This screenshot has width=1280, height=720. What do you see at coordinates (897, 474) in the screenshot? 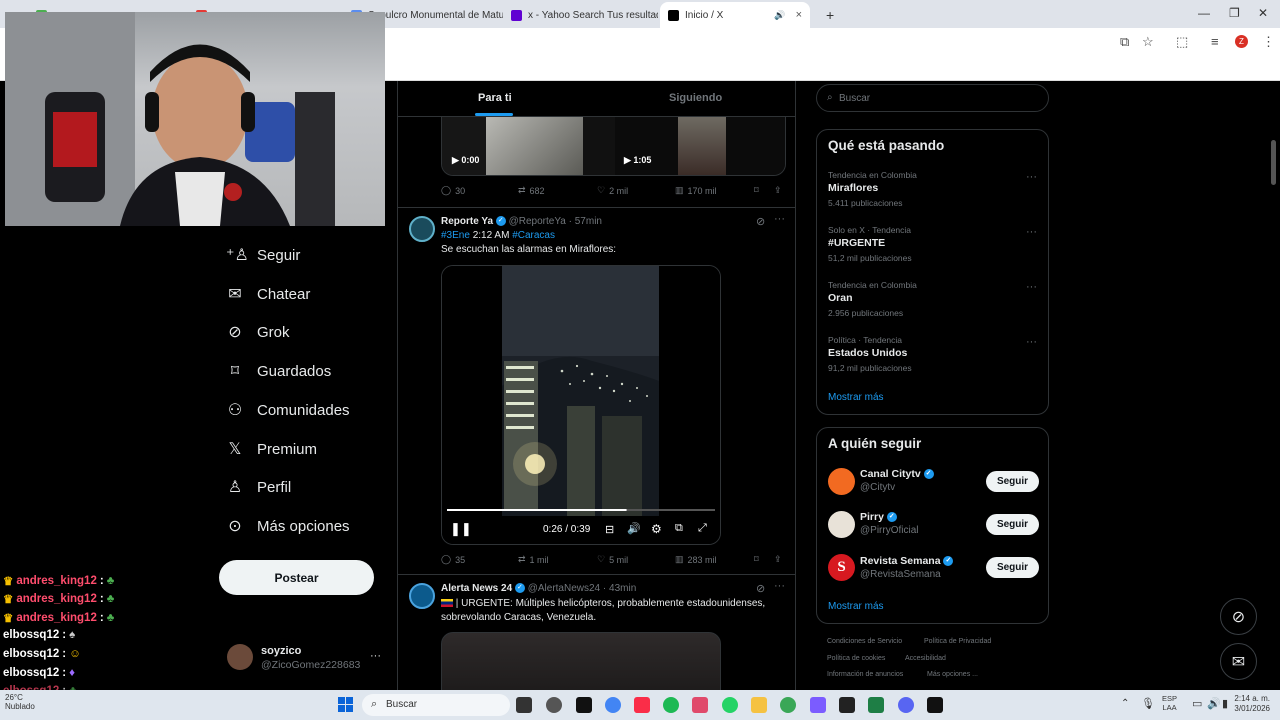
I see `follow-name: Canal Citytv ✓` at bounding box center [897, 474].